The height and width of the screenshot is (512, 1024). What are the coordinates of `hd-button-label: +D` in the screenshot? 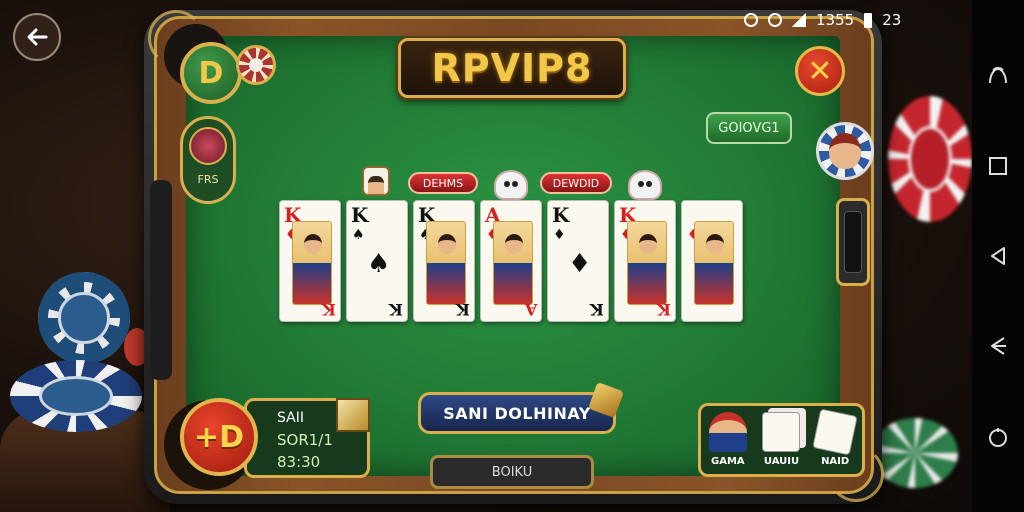 It's located at (219, 437).